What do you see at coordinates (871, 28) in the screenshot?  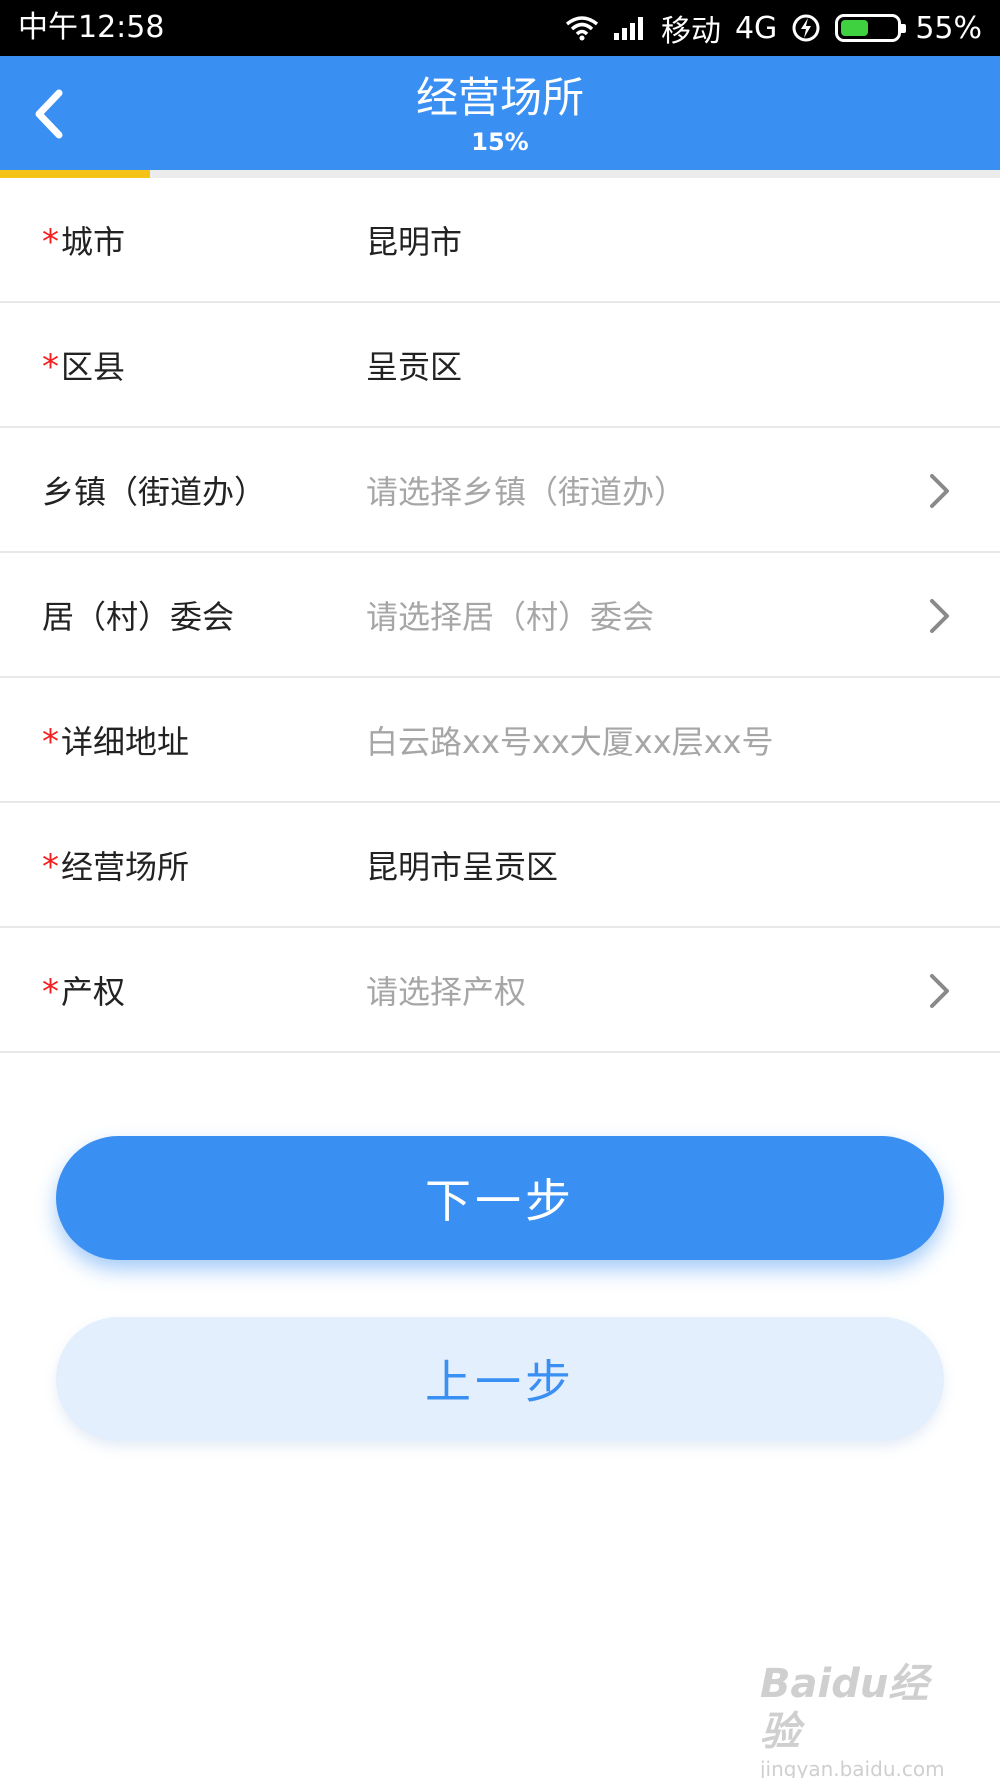 I see `battery-icon` at bounding box center [871, 28].